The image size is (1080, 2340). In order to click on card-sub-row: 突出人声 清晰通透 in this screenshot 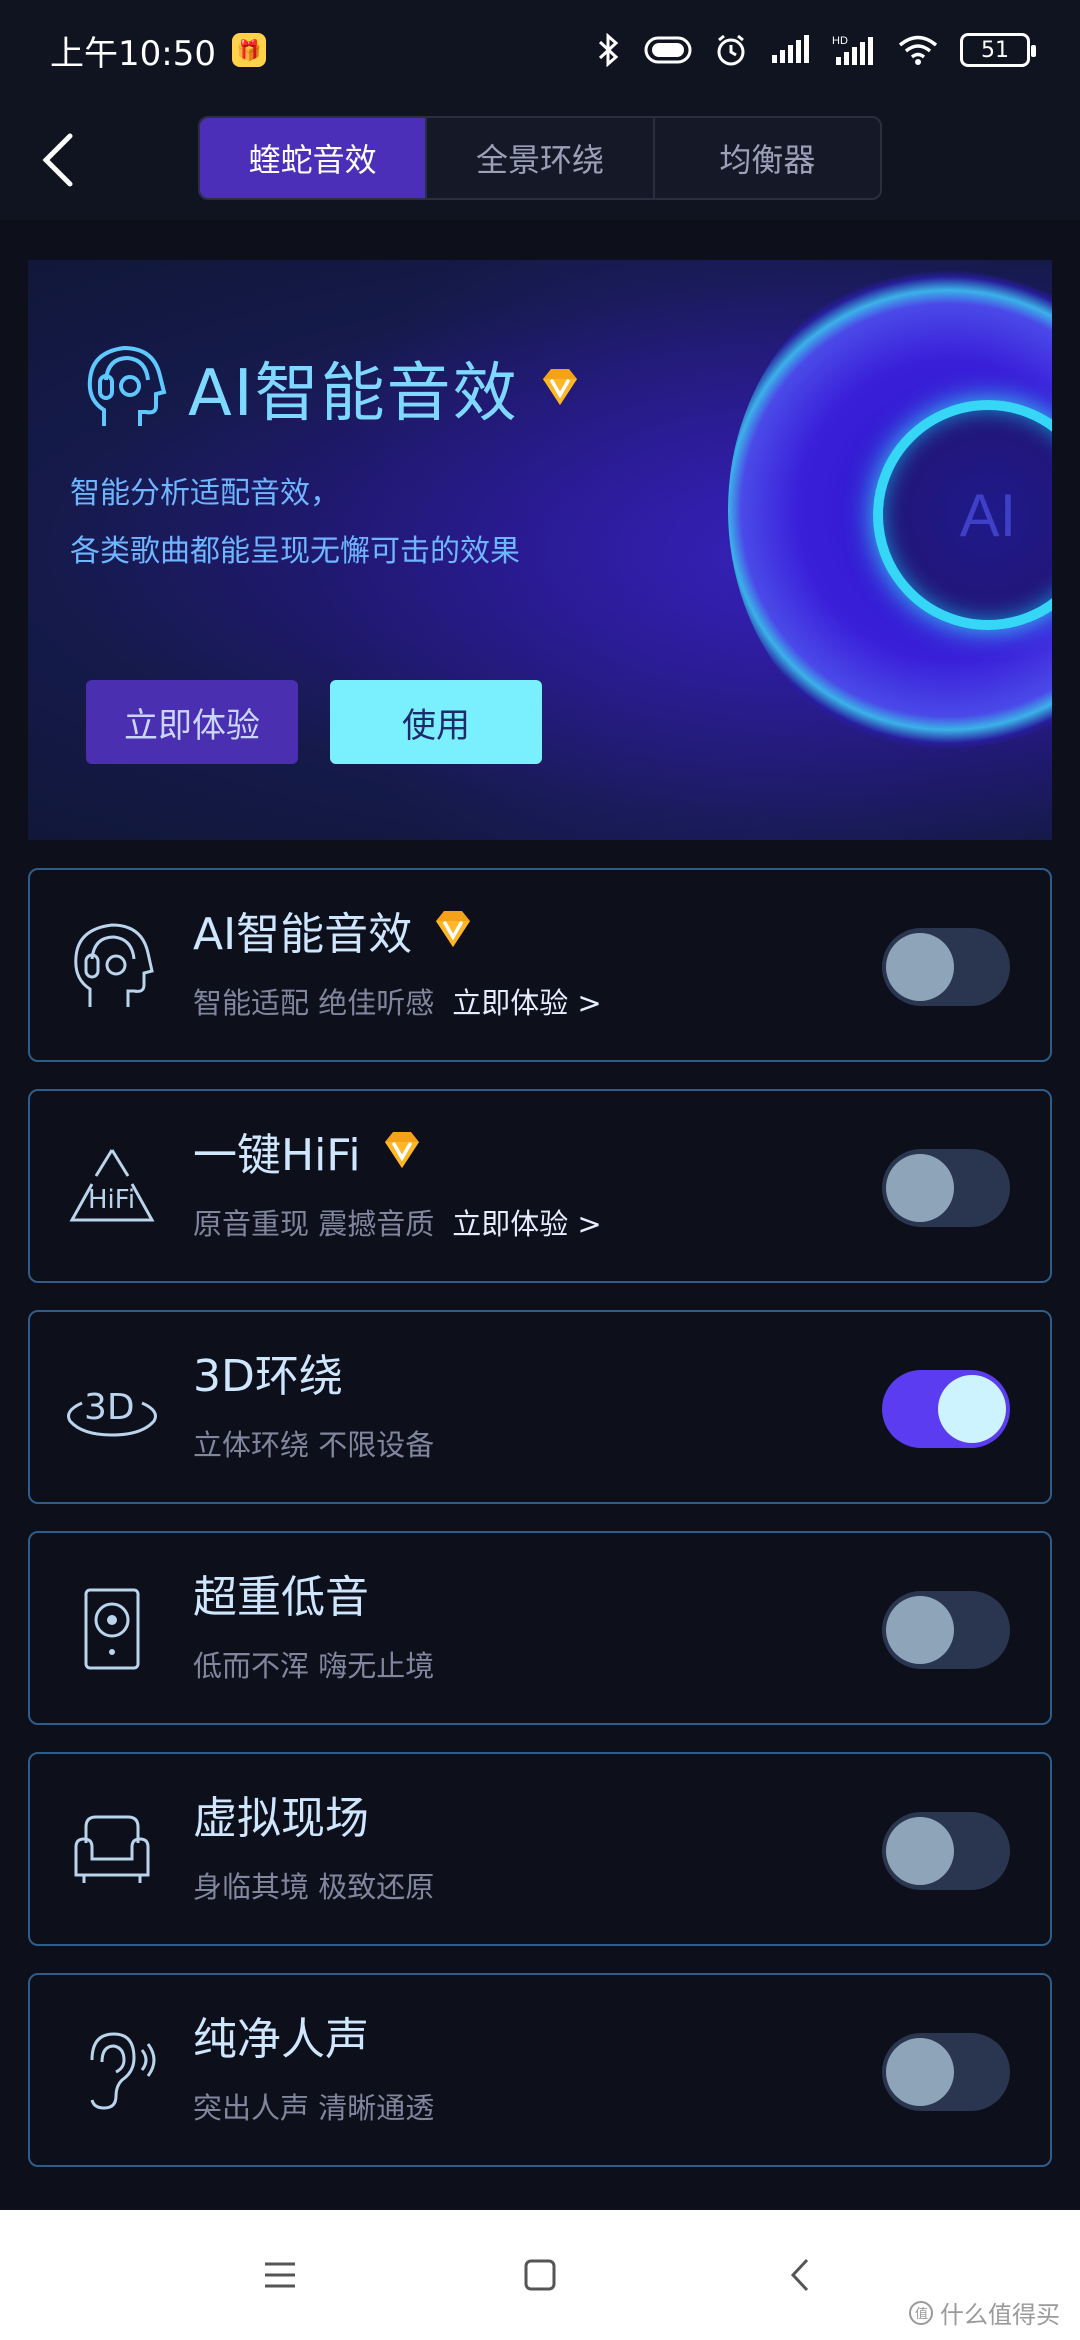, I will do `click(313, 2106)`.